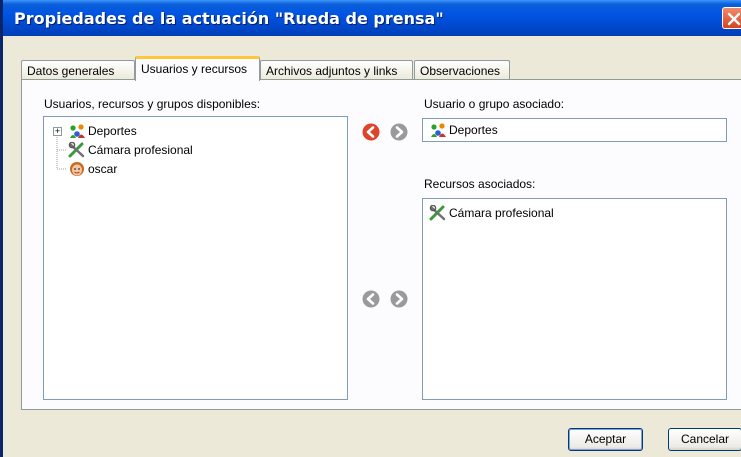  What do you see at coordinates (77, 171) in the screenshot?
I see `user-icon` at bounding box center [77, 171].